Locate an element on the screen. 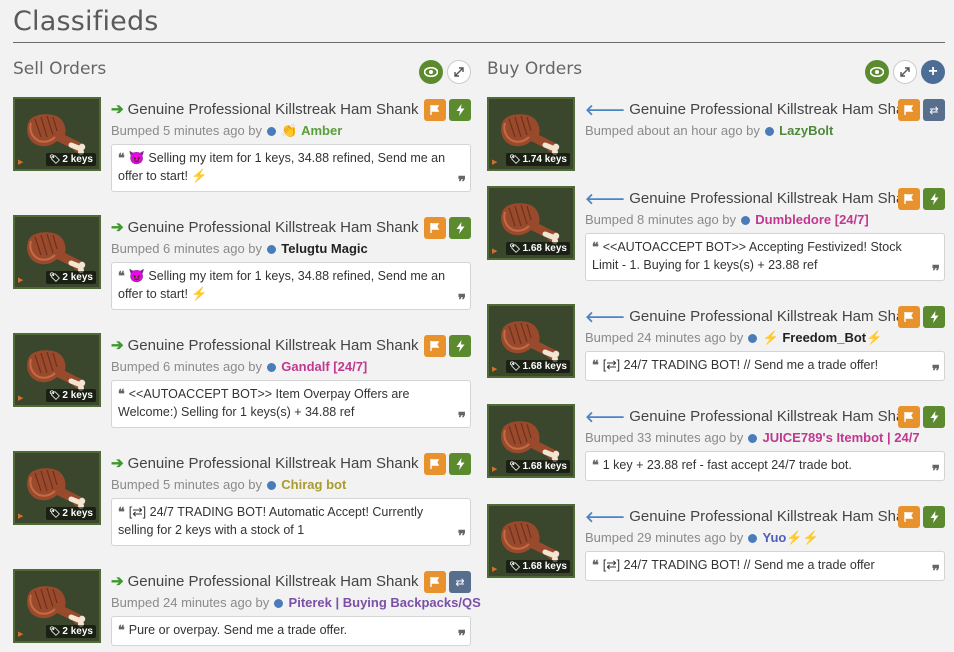 The height and width of the screenshot is (652, 954). price-label: 1.68 keys is located at coordinates (545, 566).